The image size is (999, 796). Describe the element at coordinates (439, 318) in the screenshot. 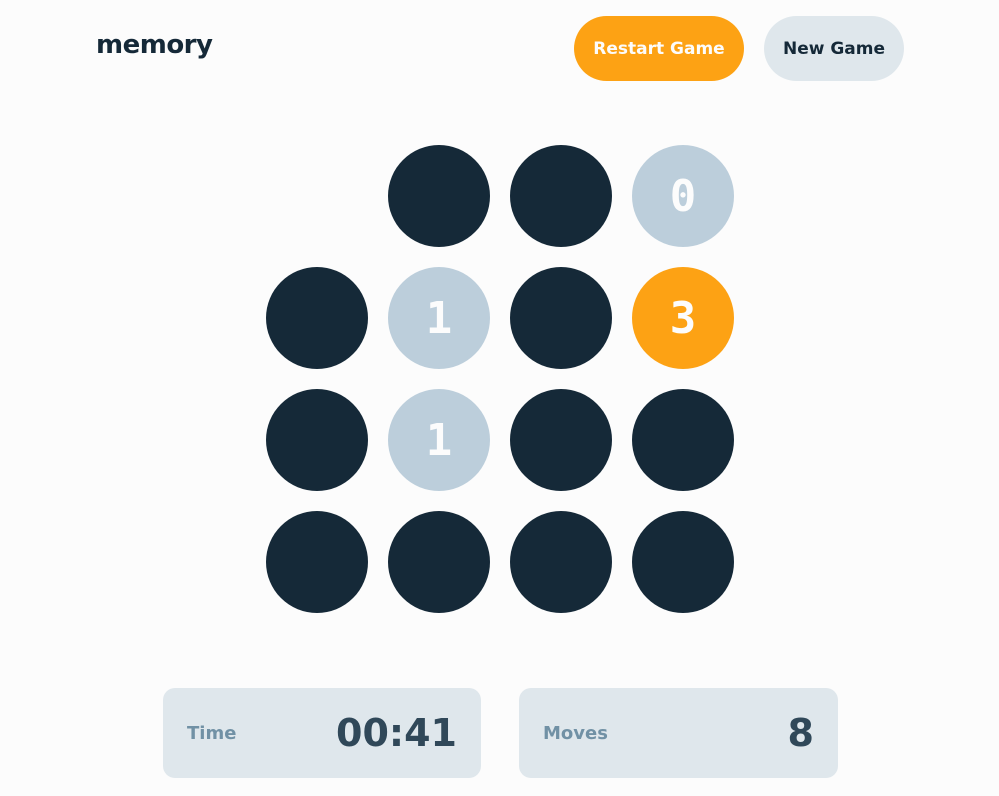

I see `tile-r2-c2: 1` at that location.